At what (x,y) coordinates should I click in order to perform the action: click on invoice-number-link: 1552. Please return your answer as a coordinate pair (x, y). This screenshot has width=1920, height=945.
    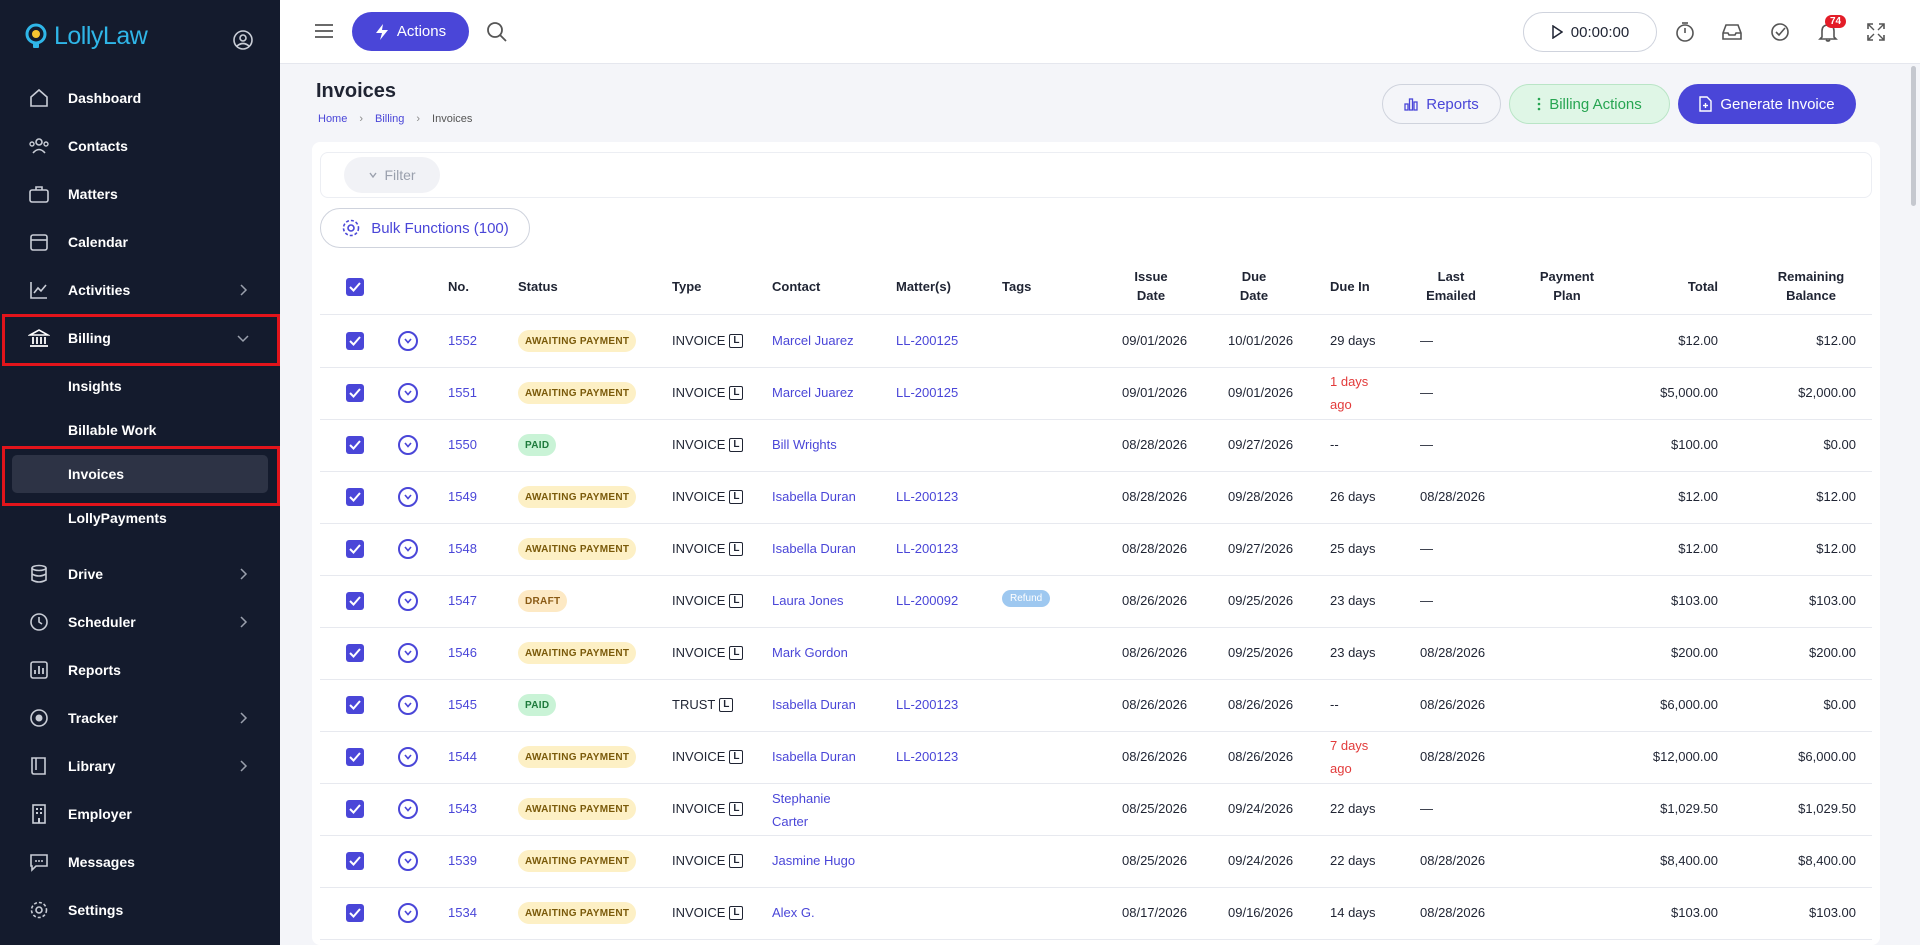
    Looking at the image, I should click on (462, 340).